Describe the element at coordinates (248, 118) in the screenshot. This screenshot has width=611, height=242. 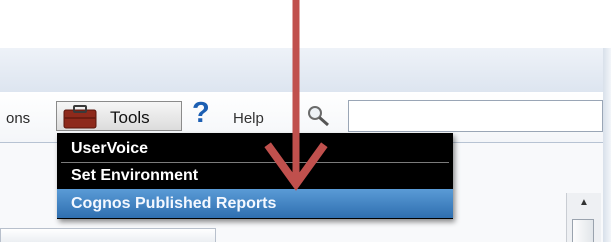
I see `help-link: Help` at that location.